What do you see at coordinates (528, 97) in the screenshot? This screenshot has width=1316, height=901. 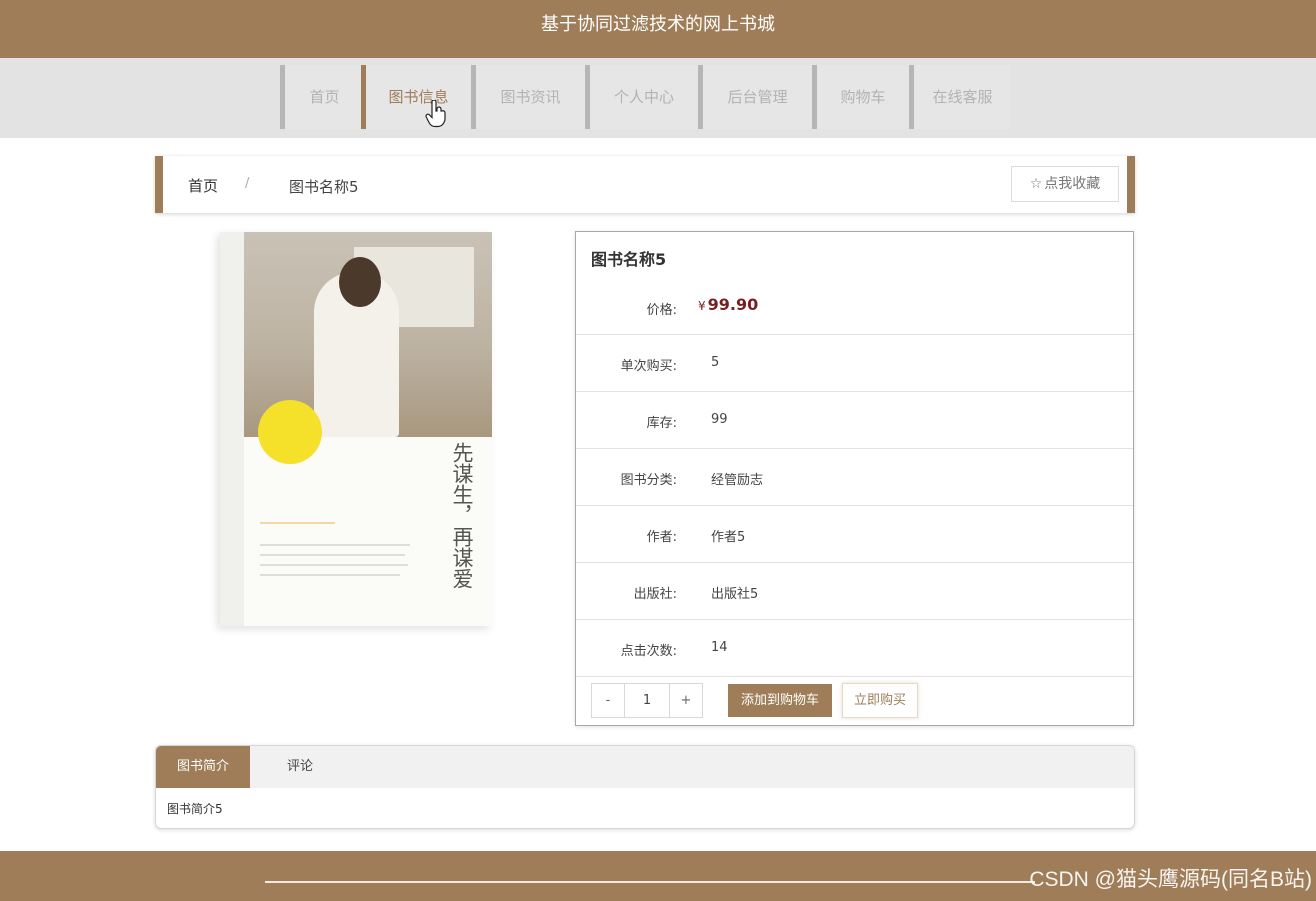 I see `nav-item-book-news: 图书资讯` at bounding box center [528, 97].